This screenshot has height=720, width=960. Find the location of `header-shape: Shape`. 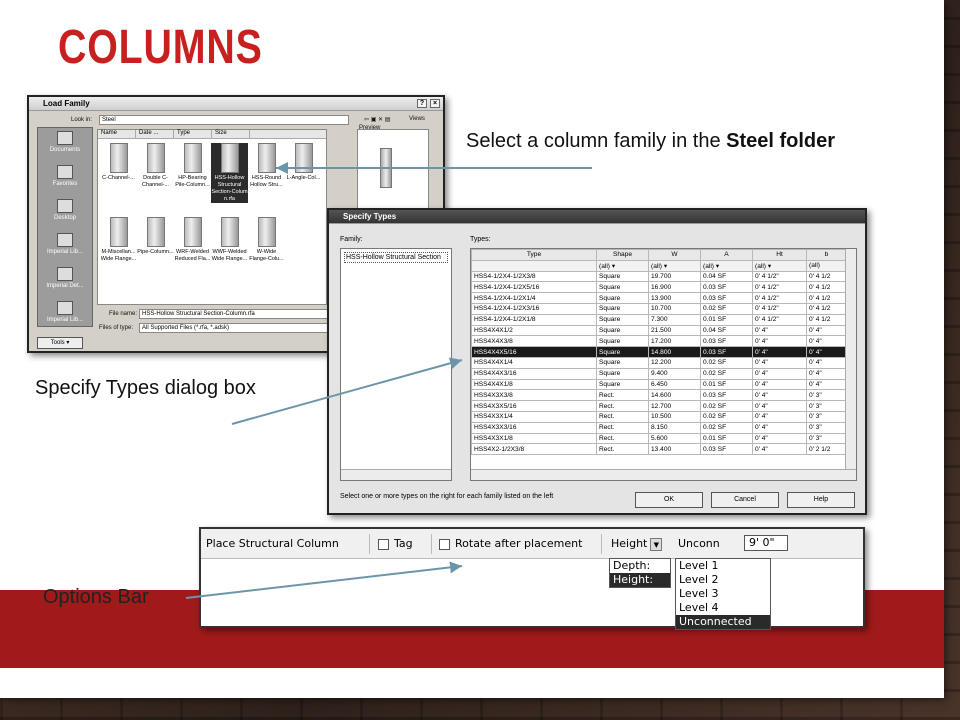

header-shape: Shape is located at coordinates (622, 255).